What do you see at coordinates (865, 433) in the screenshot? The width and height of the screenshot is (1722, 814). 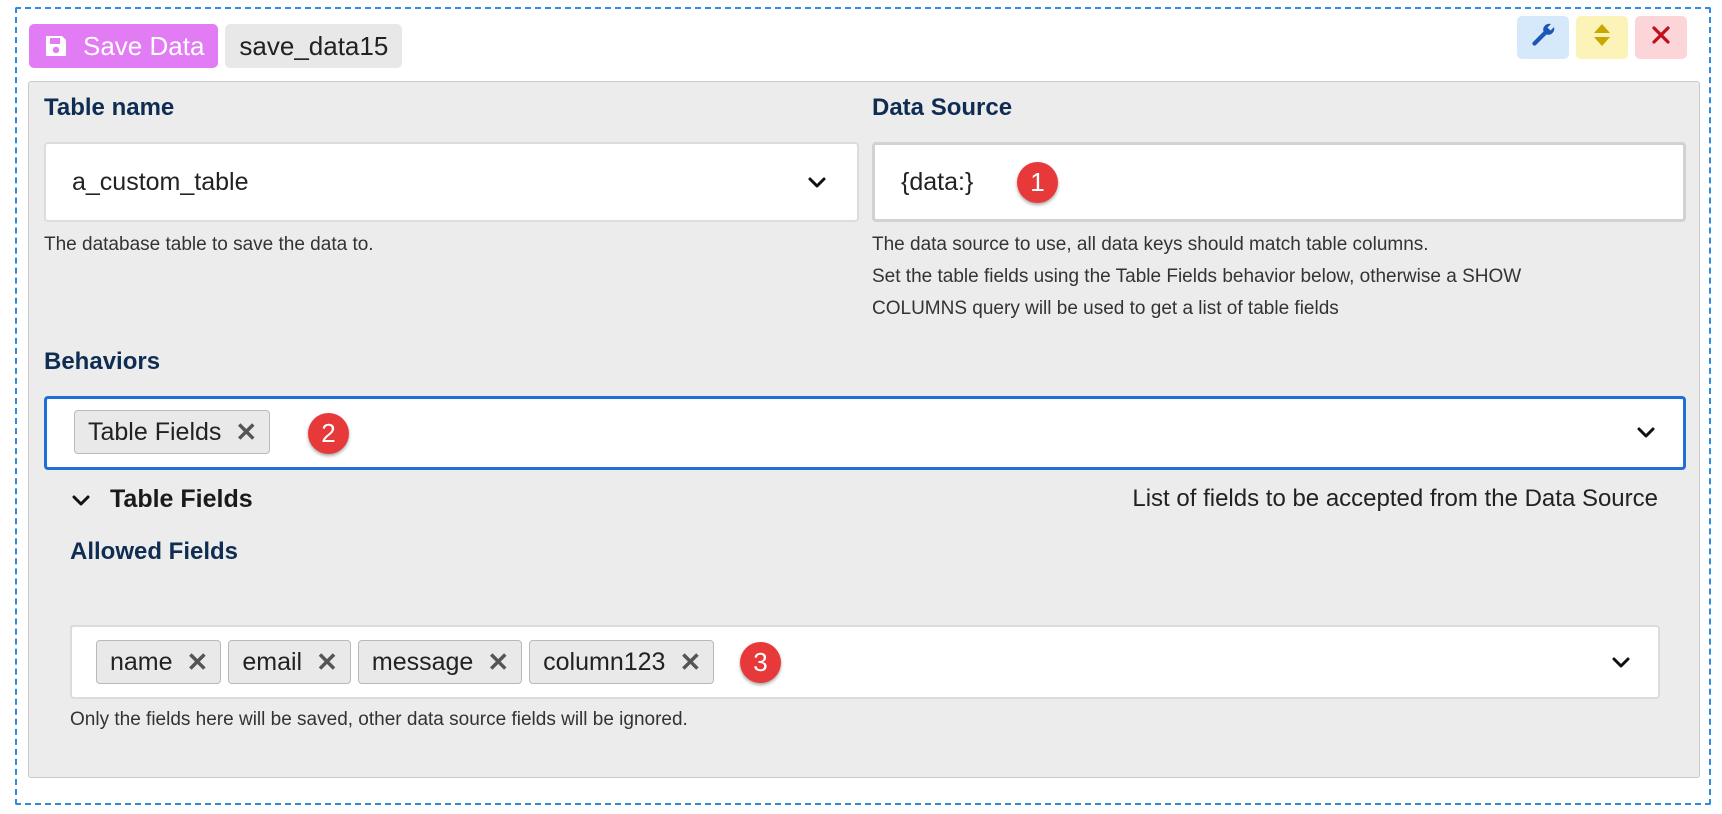 I see `behaviors-select: Table Fields ✕` at bounding box center [865, 433].